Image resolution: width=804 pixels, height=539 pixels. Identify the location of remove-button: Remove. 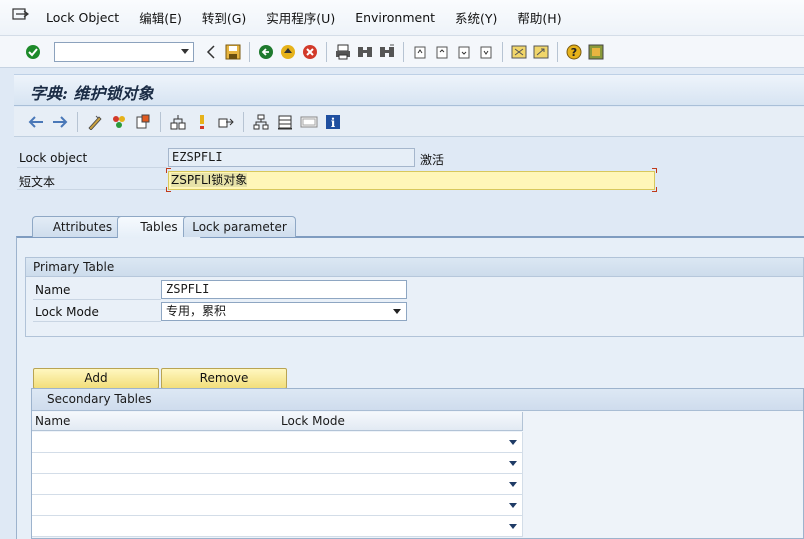
(224, 378).